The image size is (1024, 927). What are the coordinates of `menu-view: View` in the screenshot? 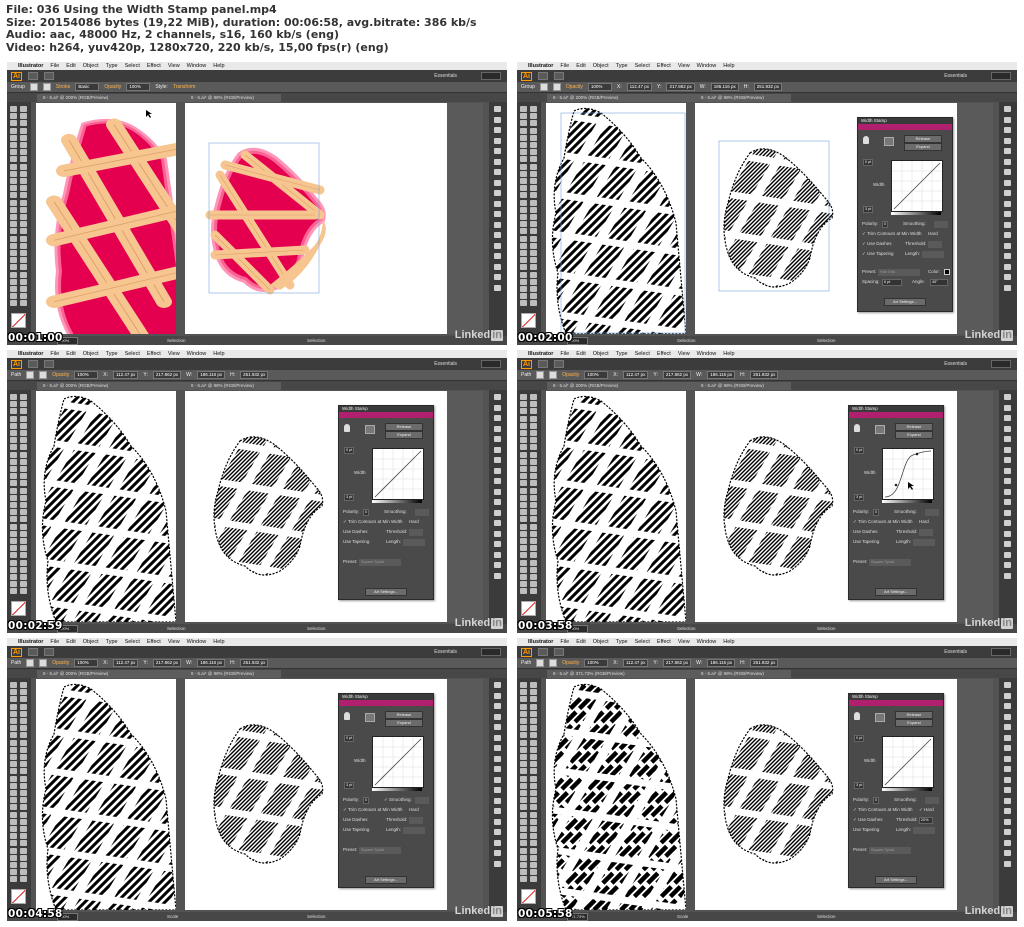 It's located at (174, 642).